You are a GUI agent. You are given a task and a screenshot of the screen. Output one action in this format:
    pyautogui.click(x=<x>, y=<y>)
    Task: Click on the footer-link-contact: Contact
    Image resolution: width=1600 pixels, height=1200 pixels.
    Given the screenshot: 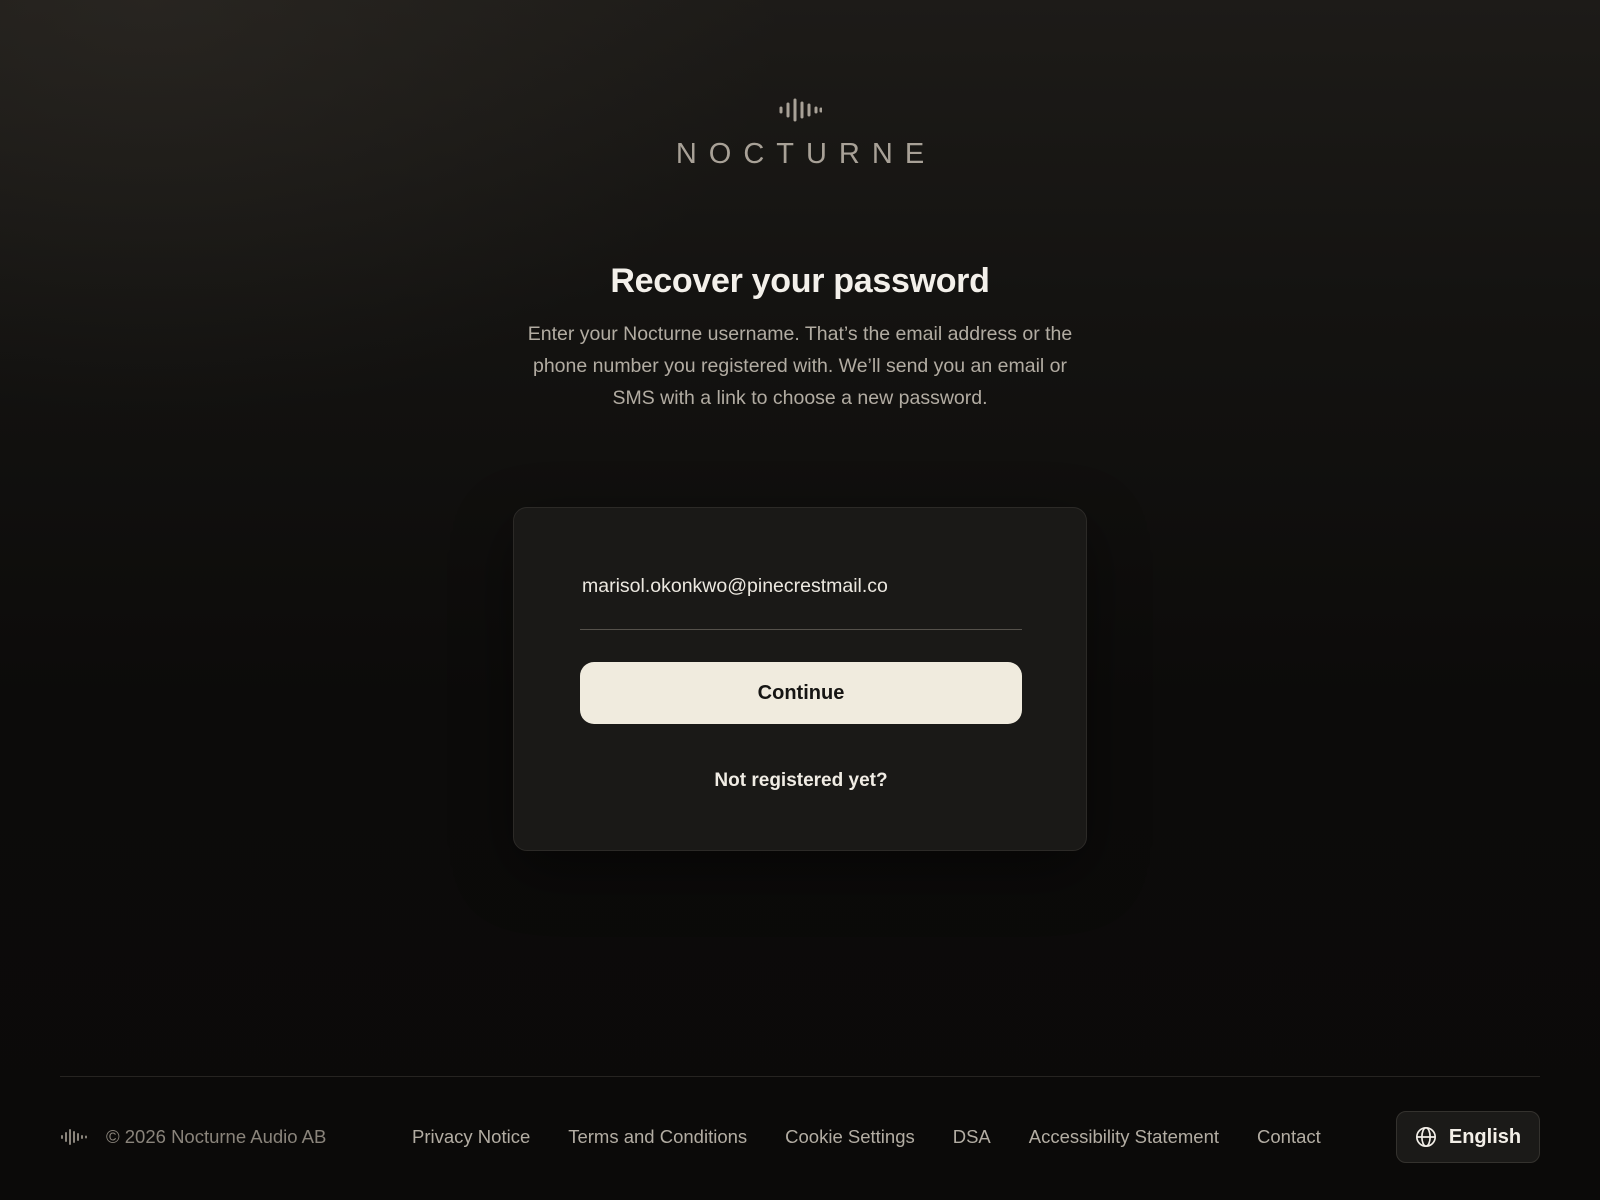 What is the action you would take?
    pyautogui.click(x=1289, y=1137)
    